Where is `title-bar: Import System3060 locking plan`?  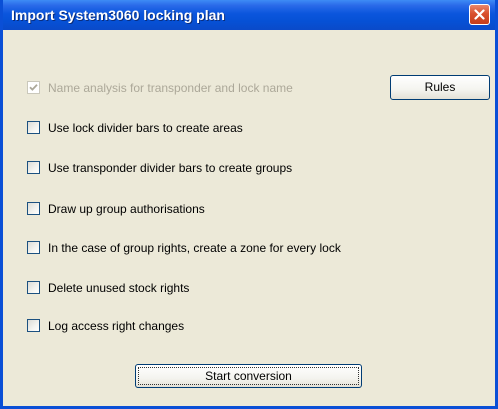
title-bar: Import System3060 locking plan is located at coordinates (249, 15).